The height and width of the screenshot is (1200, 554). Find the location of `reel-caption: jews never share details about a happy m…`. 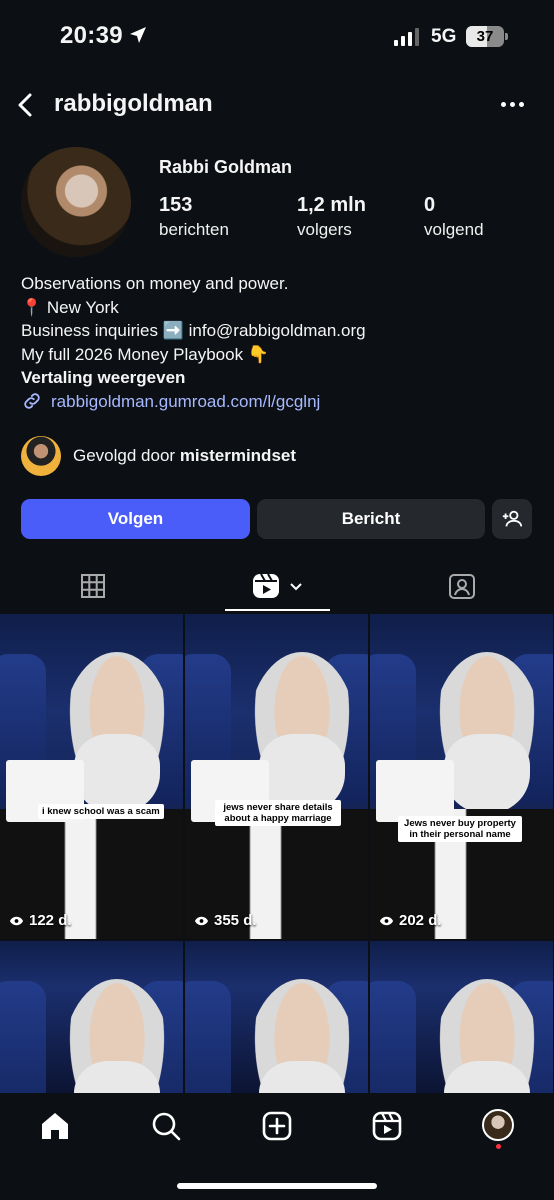

reel-caption: jews never share details about a happy m… is located at coordinates (278, 813).